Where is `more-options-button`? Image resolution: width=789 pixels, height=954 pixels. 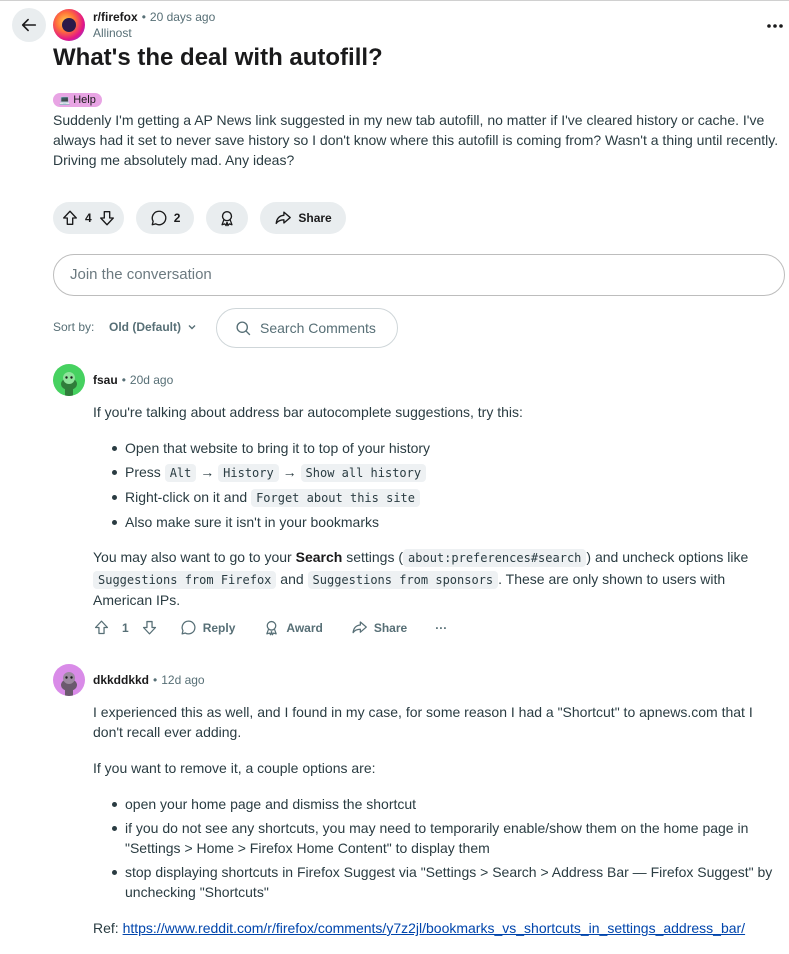
more-options-button is located at coordinates (775, 25).